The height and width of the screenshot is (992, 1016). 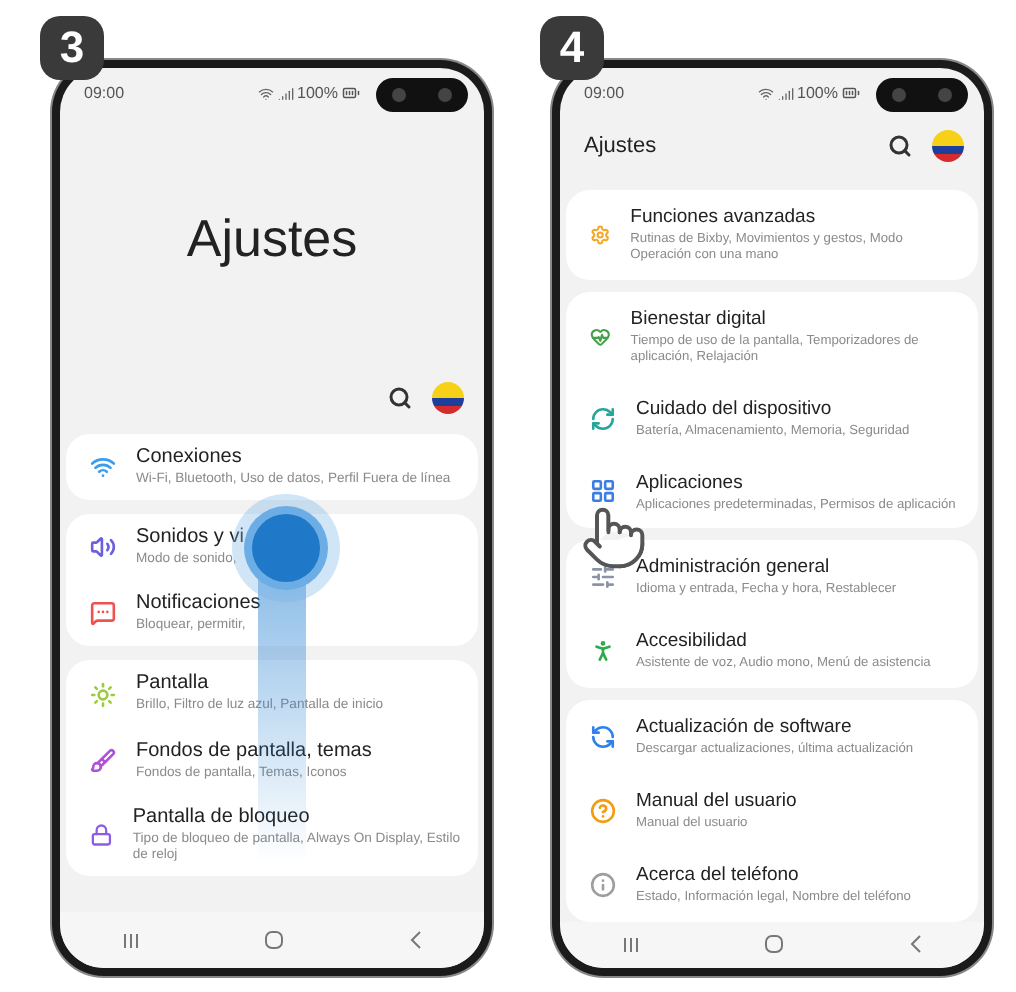 I want to click on step-number: 4, so click(x=572, y=48).